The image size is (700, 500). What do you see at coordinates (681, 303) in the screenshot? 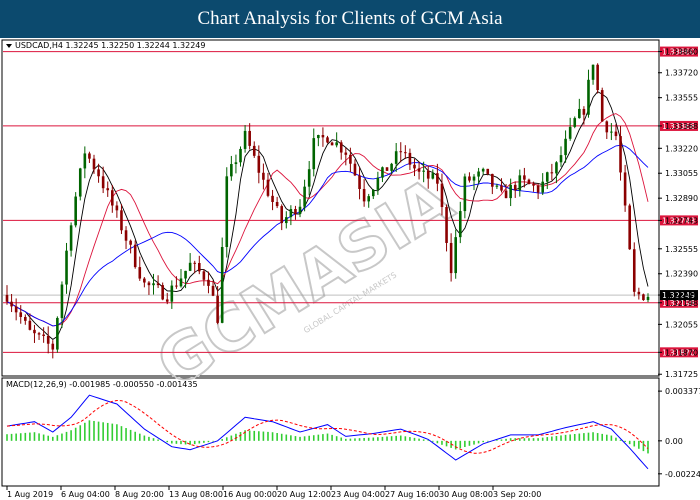
I see `price-axis-label: 1.32198` at bounding box center [681, 303].